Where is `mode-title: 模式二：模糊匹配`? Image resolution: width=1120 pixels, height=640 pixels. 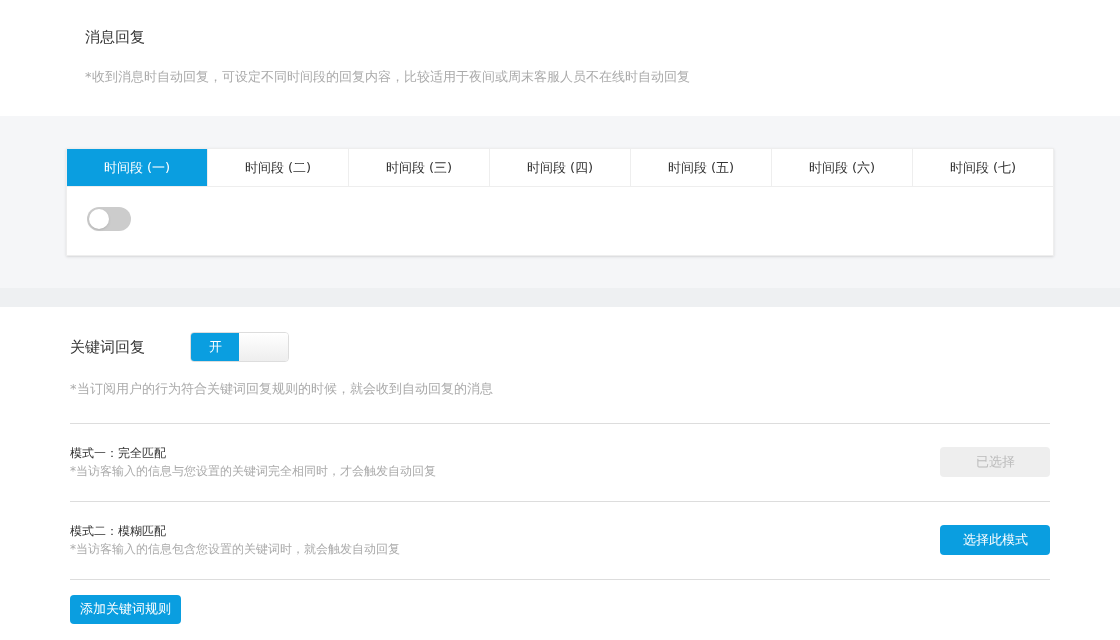 mode-title: 模式二：模糊匹配 is located at coordinates (118, 531).